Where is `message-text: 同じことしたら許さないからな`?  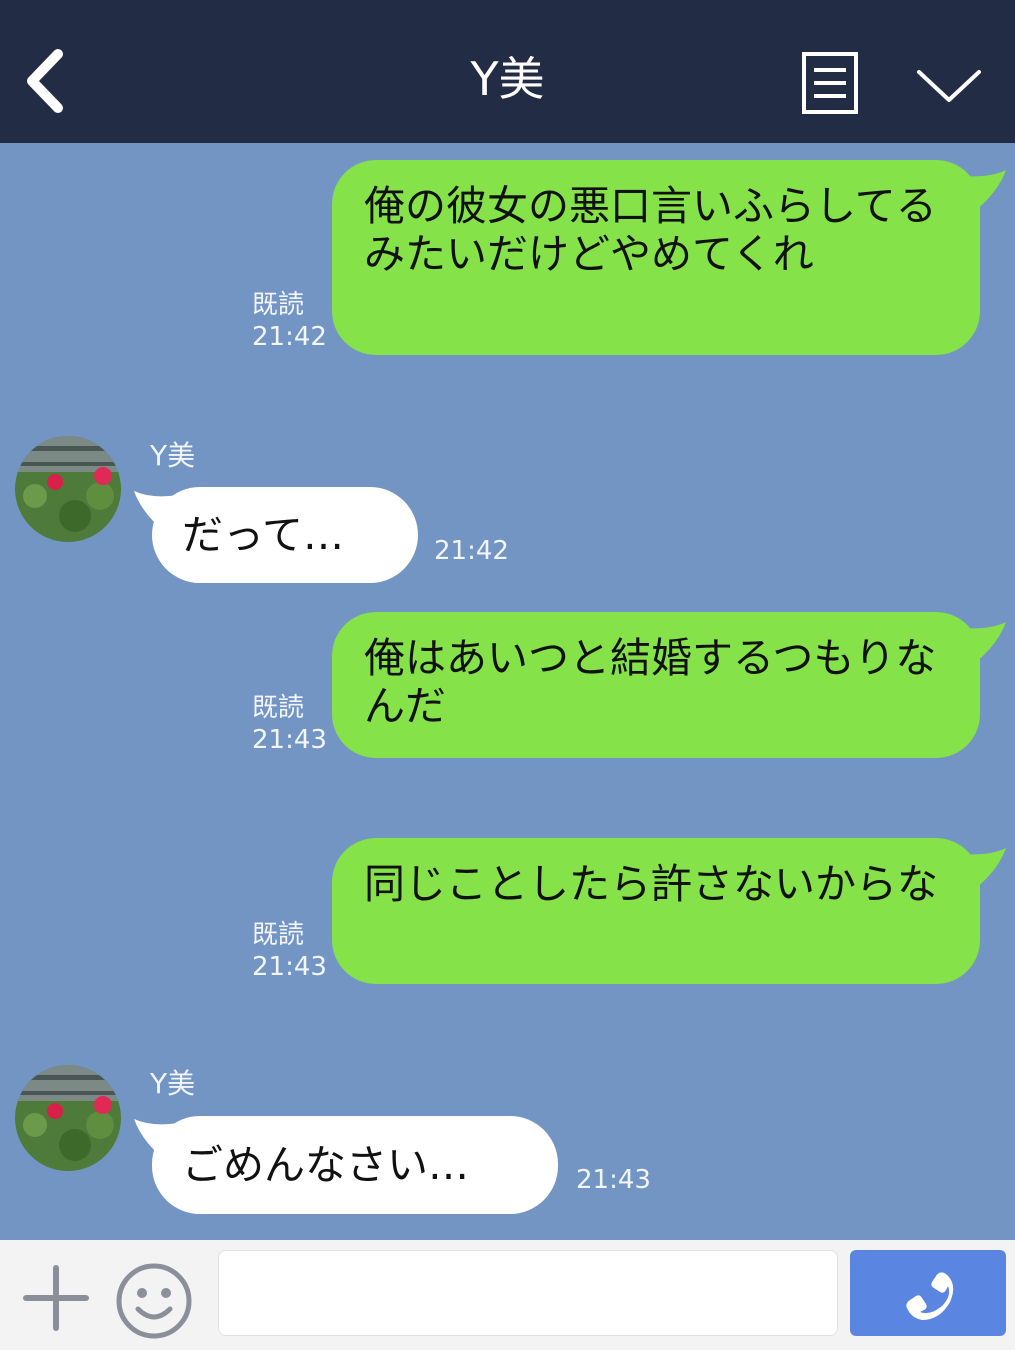
message-text: 同じことしたら許さないからな is located at coordinates (651, 884).